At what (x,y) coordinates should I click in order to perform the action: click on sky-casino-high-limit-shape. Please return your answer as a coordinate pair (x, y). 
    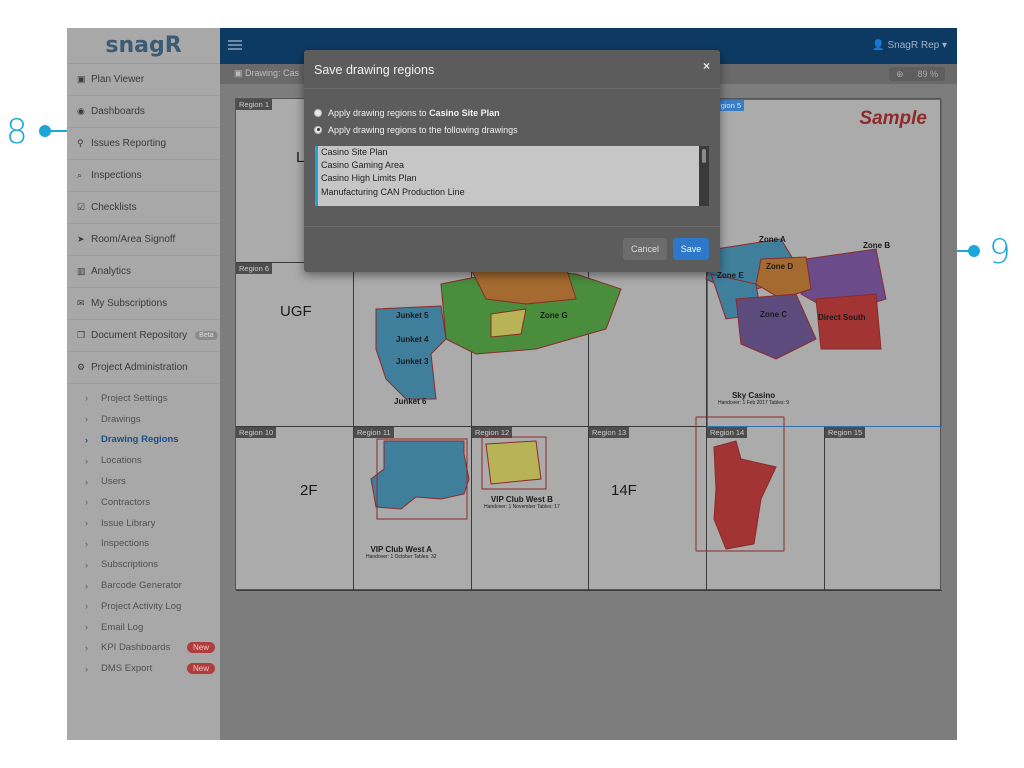
    Looking at the image, I should click on (745, 495).